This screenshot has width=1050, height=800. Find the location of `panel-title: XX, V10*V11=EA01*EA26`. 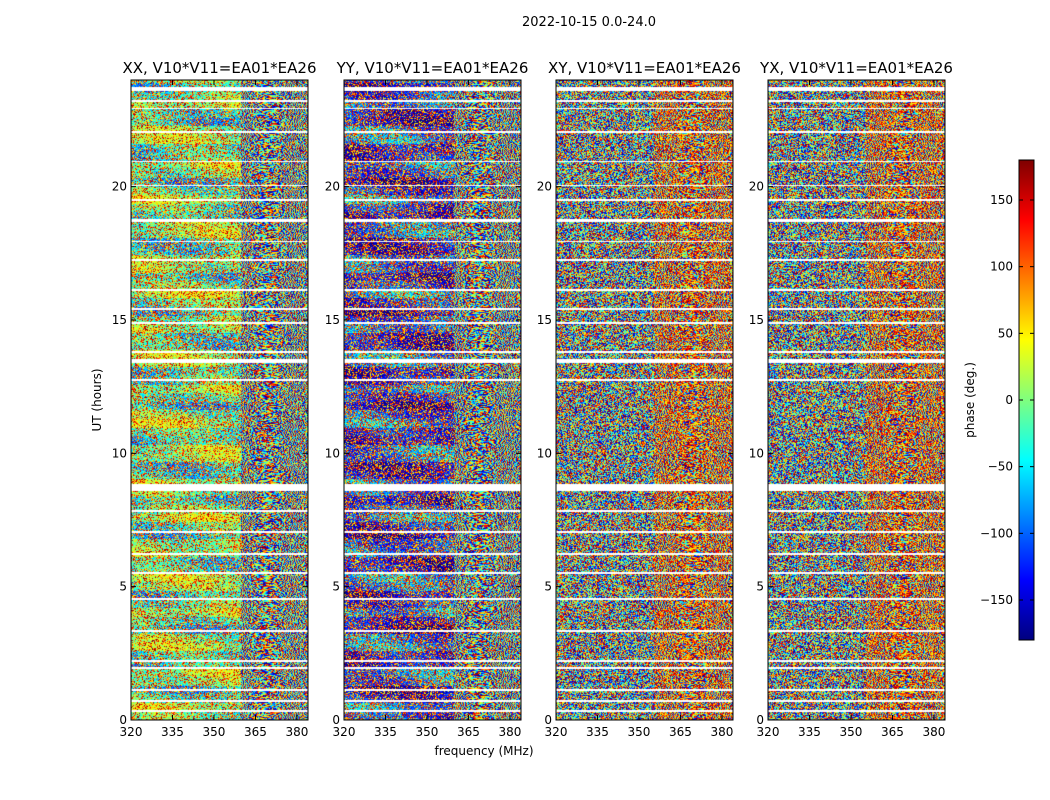

panel-title: XX, V10*V11=EA01*EA26 is located at coordinates (219, 68).